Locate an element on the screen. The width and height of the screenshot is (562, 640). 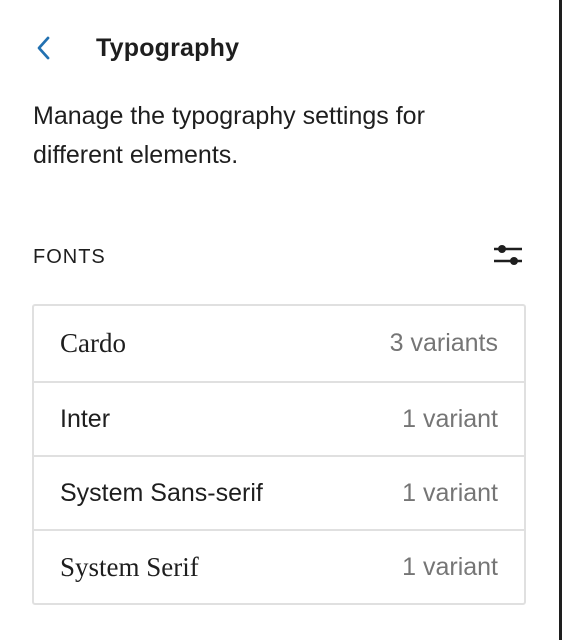
font-name: System Sans-serif is located at coordinates (161, 492).